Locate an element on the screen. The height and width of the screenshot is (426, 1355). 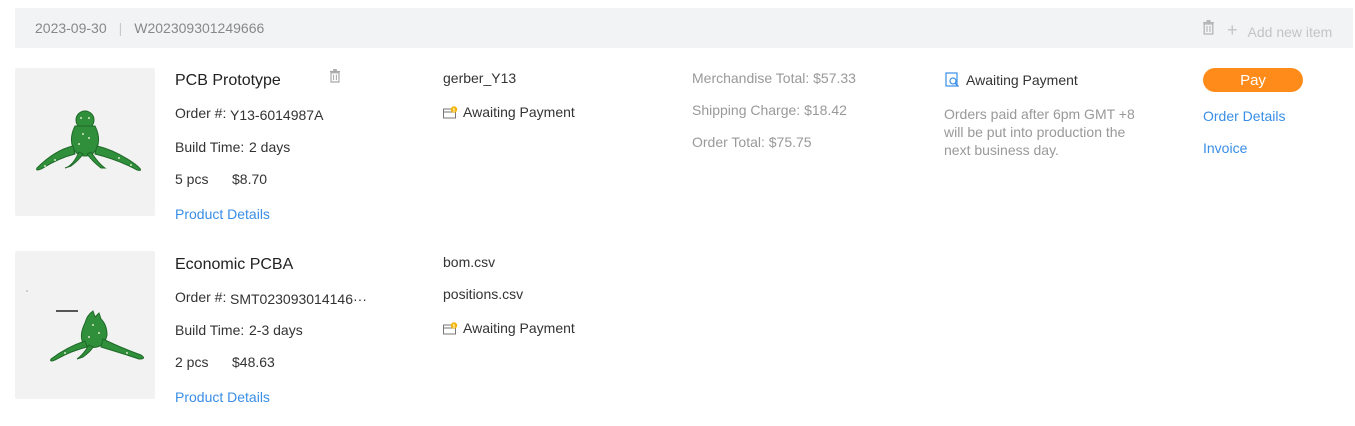
pcba-frog-image is located at coordinates (85, 326).